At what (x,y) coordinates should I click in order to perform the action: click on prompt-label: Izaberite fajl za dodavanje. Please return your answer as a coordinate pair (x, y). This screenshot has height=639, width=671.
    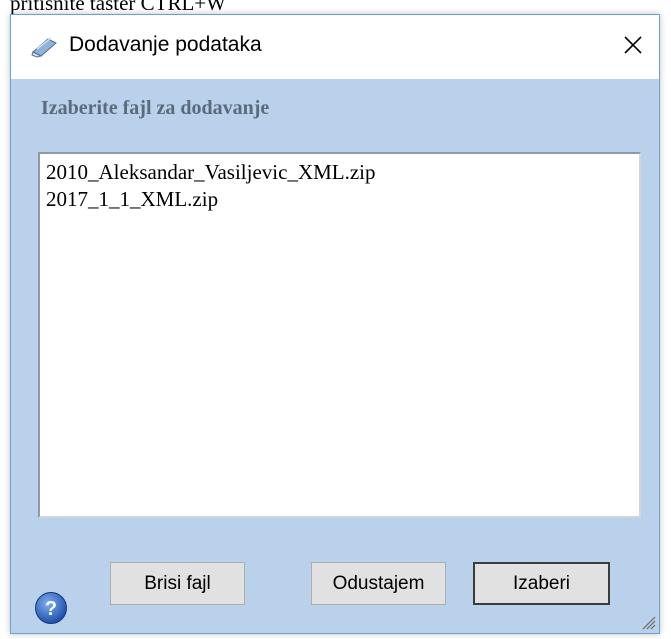
    Looking at the image, I should click on (155, 108).